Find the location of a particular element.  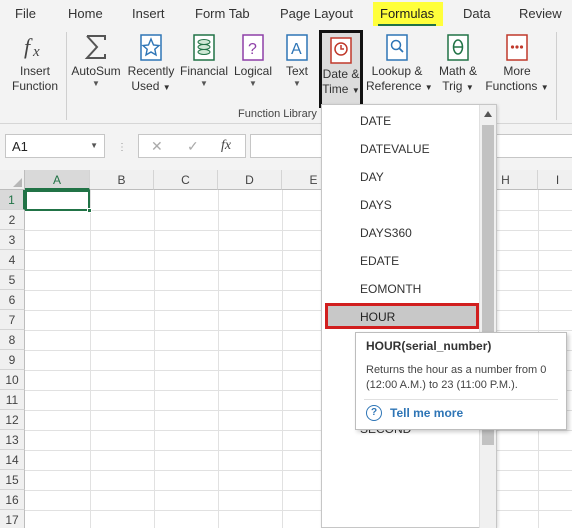

date-time-button: Date & Time ▼ is located at coordinates (341, 69).